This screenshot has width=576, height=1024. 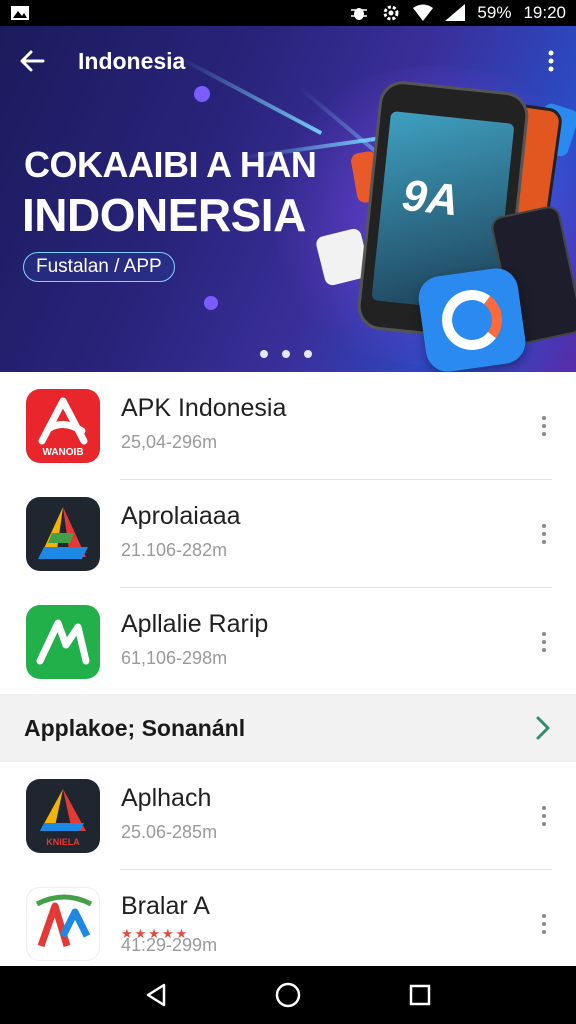 I want to click on svg-text: WANOIB, so click(x=62, y=452).